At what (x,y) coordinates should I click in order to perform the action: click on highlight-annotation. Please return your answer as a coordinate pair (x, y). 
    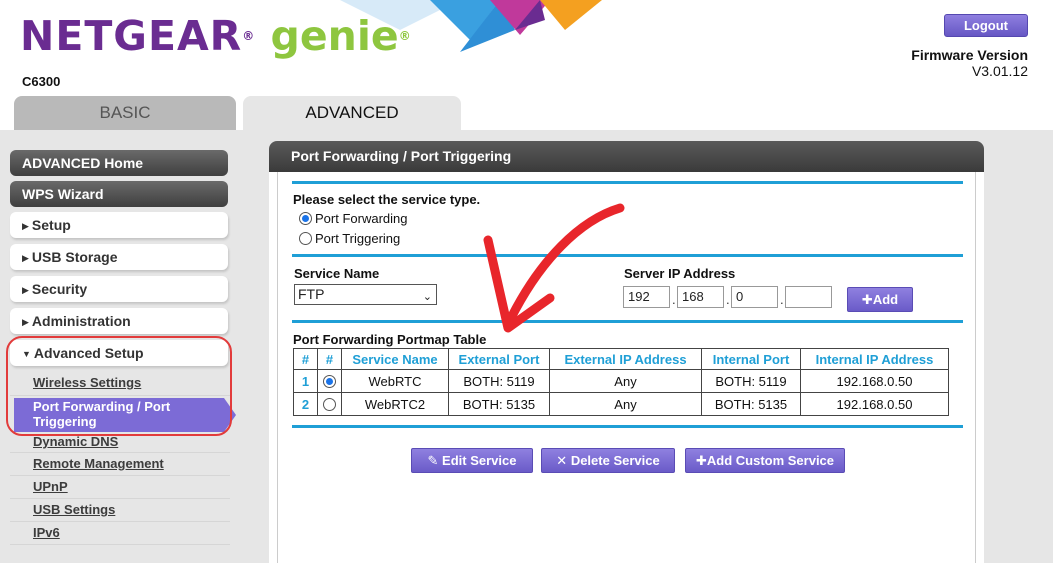
    Looking at the image, I should click on (119, 386).